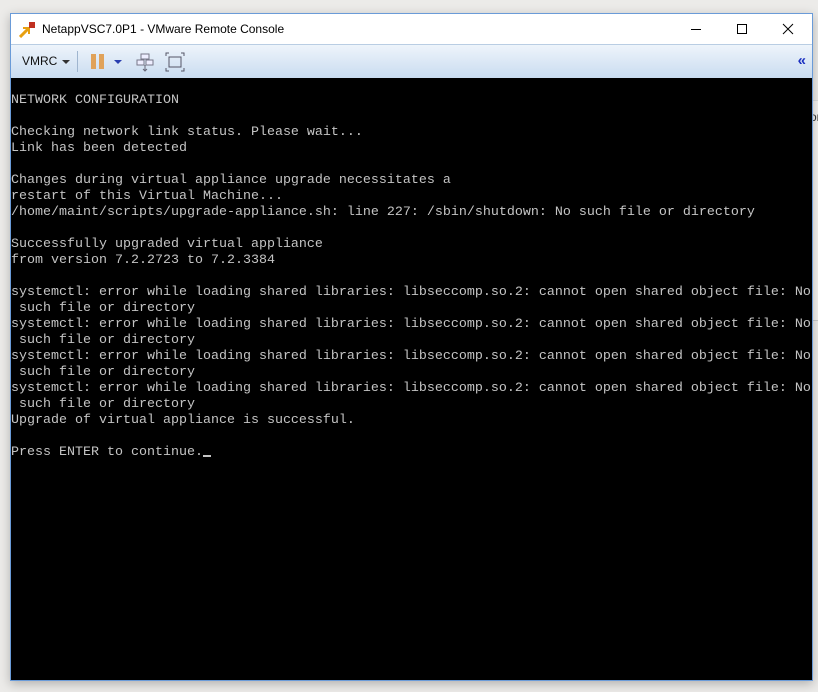 The width and height of the screenshot is (818, 692). I want to click on close-button, so click(788, 29).